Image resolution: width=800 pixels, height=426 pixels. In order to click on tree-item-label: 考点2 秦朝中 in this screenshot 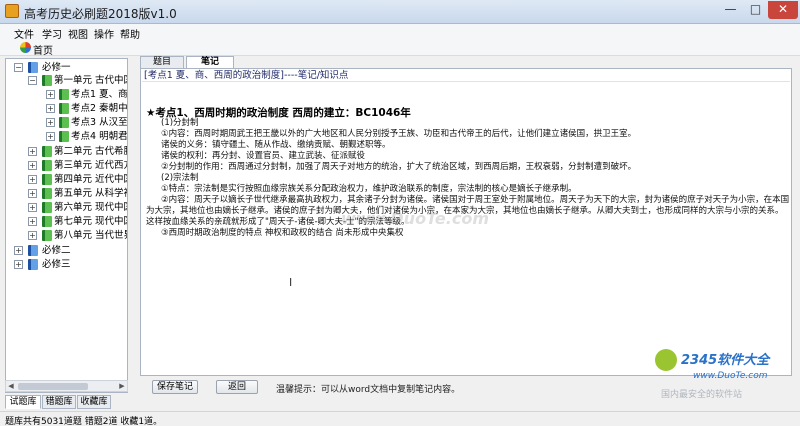, I will do `click(99, 108)`.